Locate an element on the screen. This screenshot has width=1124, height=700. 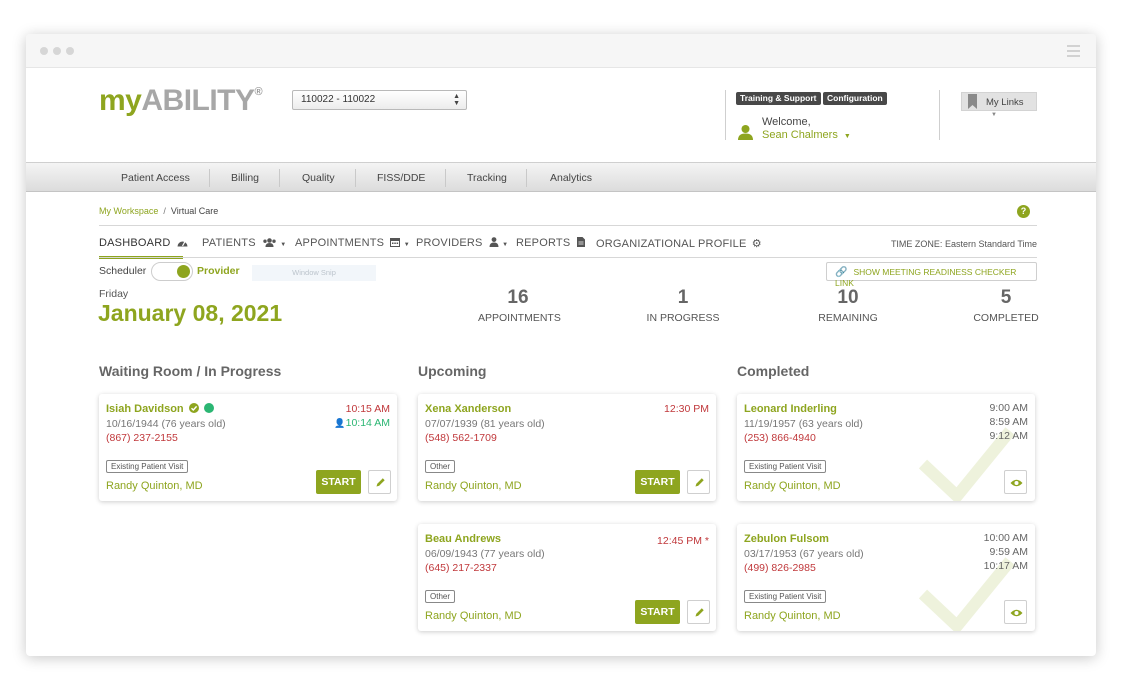
breadcrumb-my-workspace: My Workspace is located at coordinates (128, 211).